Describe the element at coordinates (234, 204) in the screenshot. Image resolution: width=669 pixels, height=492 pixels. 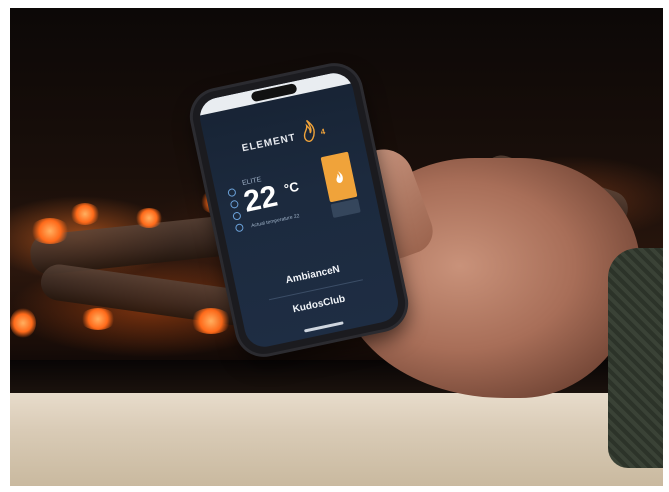
I see `power-icon` at that location.